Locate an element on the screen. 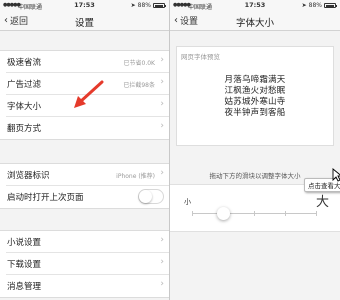 The width and height of the screenshot is (340, 300). poem-line: 月落乌啼霜满天 is located at coordinates (255, 80).